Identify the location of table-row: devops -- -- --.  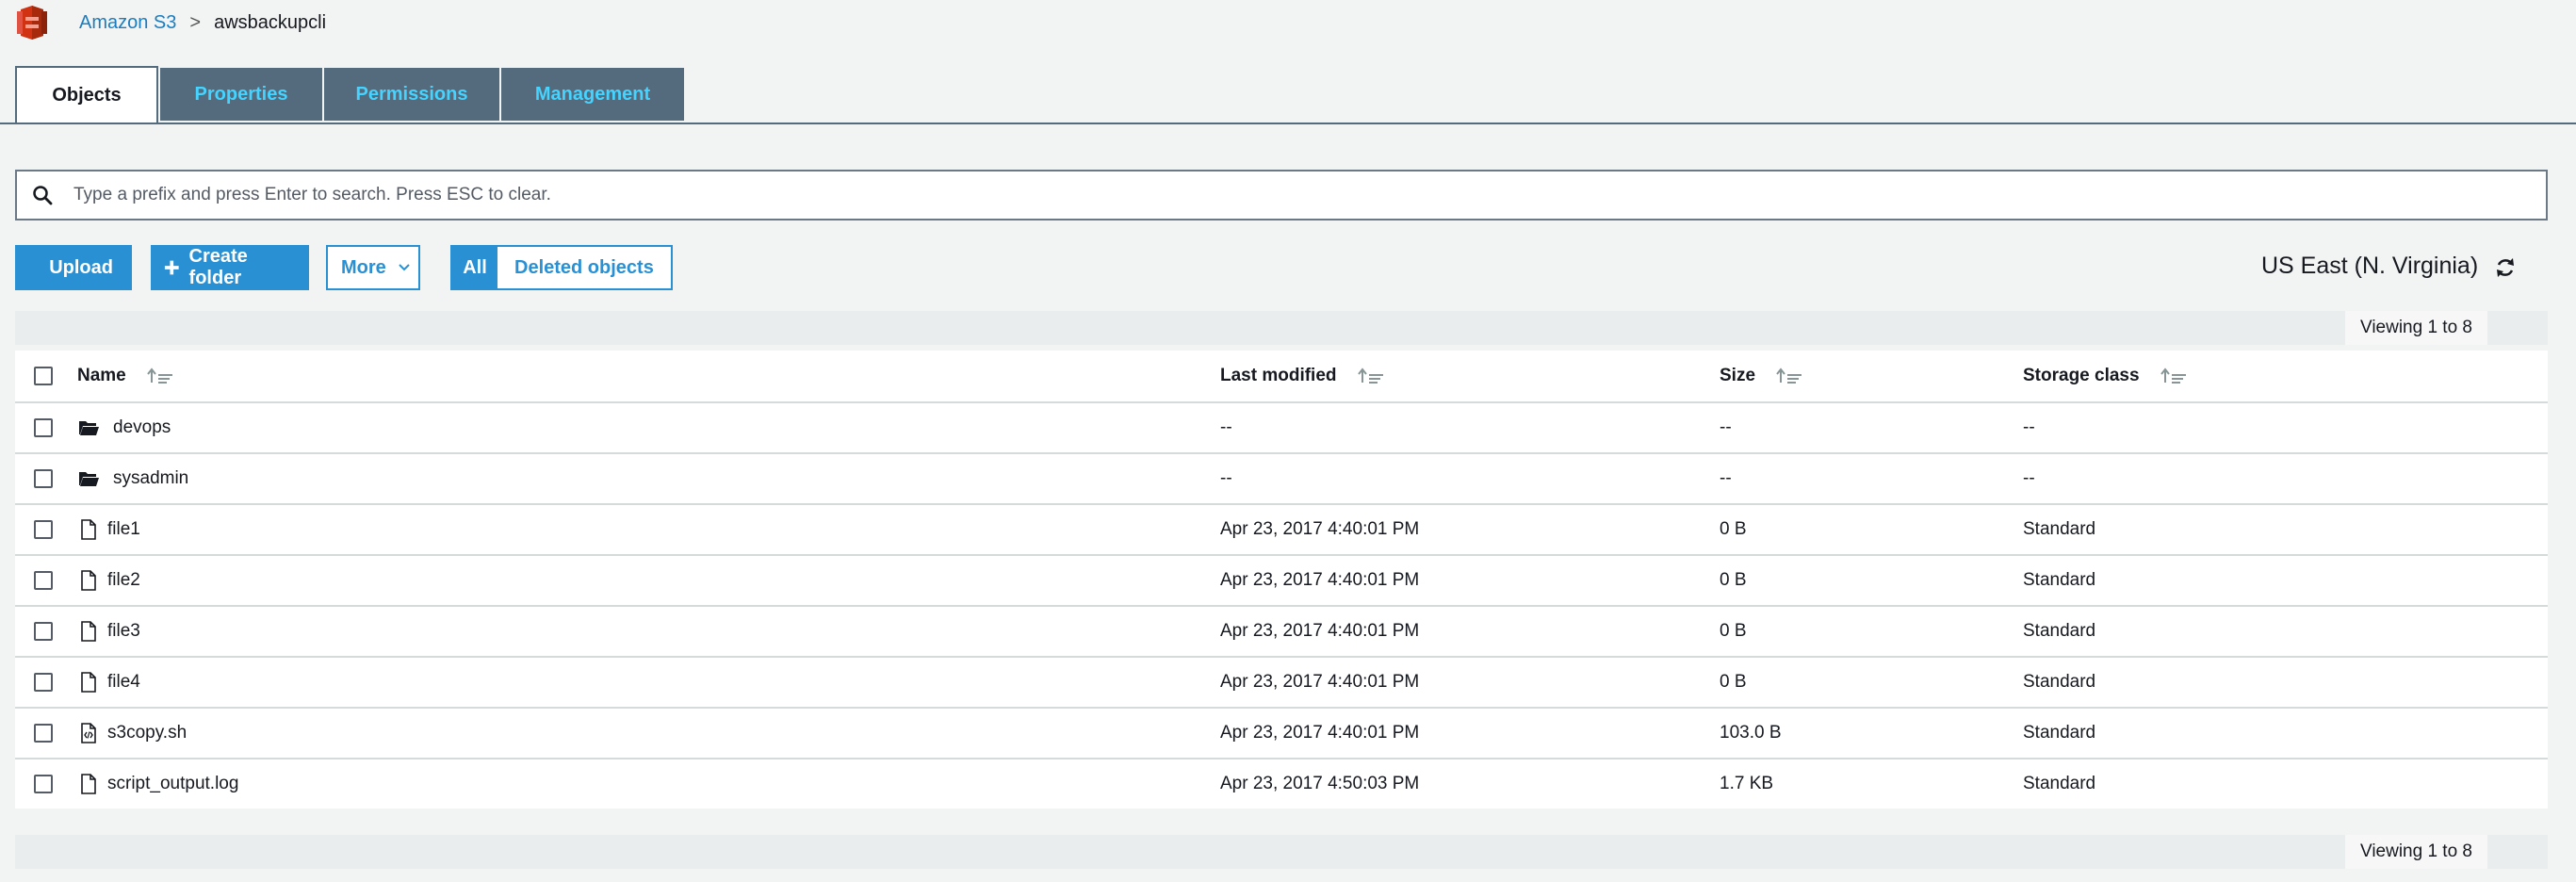
(1281, 428).